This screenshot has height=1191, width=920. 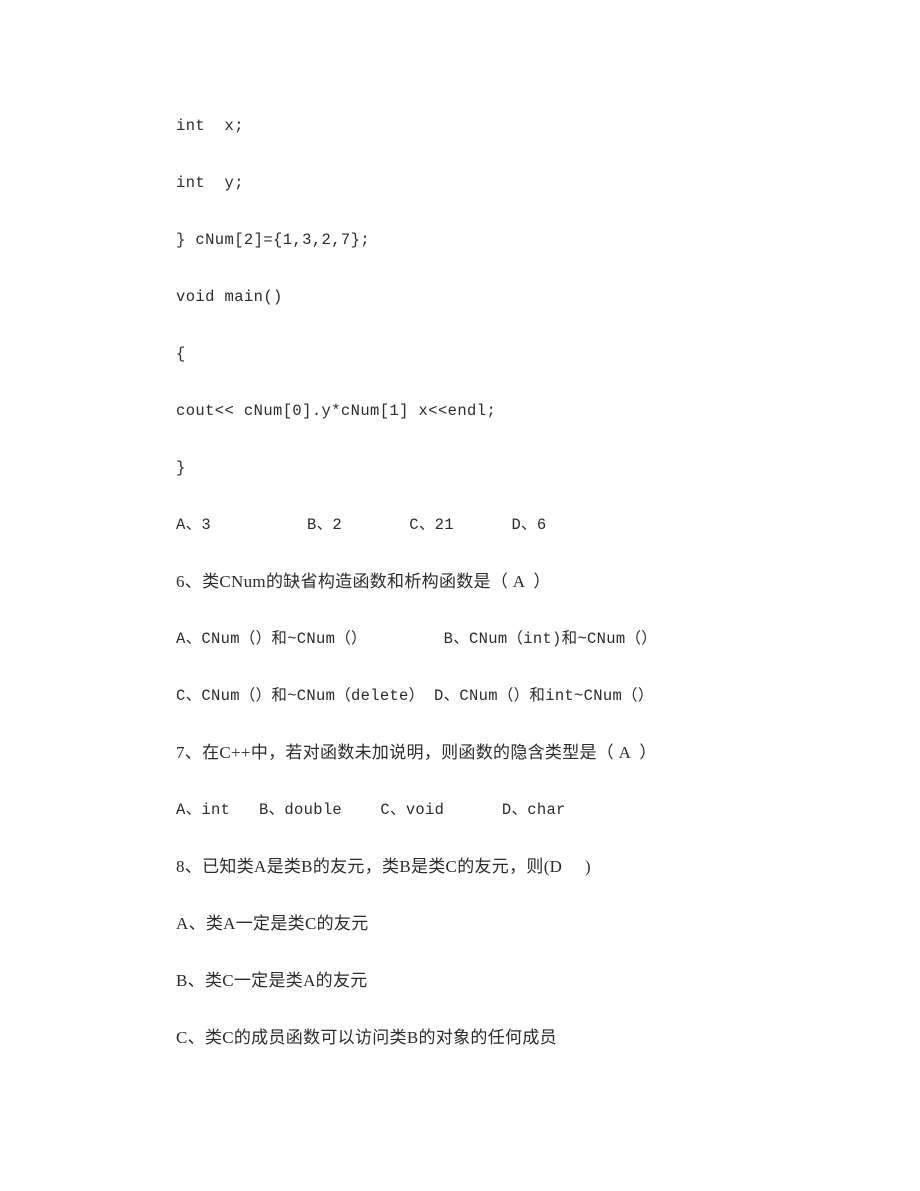 What do you see at coordinates (336, 411) in the screenshot?
I see `code-line-cout: cout<< cNum[0].y*cNum[1] x<<endl;` at bounding box center [336, 411].